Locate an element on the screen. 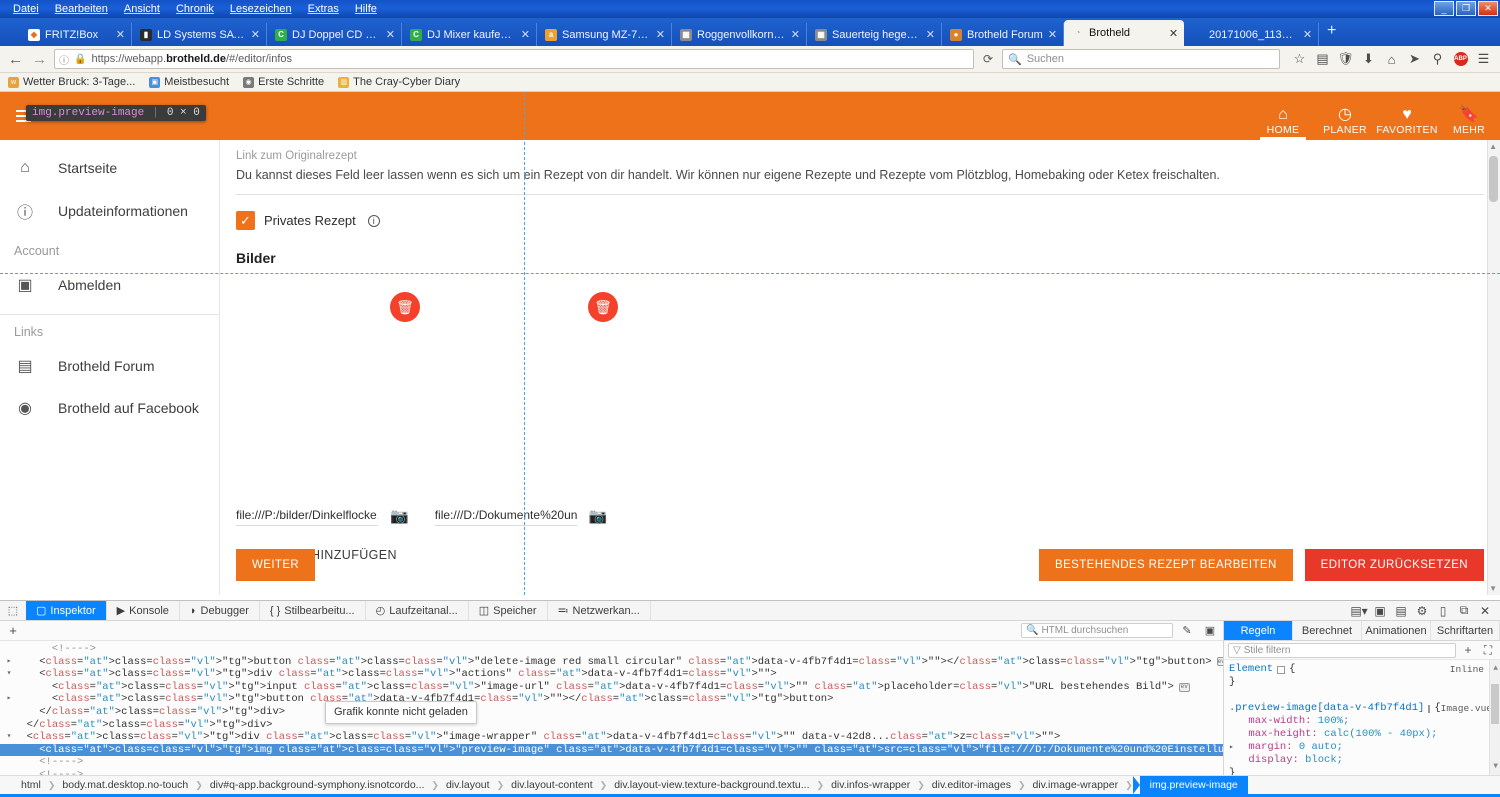  dom-node: <!----> is located at coordinates (611, 762).